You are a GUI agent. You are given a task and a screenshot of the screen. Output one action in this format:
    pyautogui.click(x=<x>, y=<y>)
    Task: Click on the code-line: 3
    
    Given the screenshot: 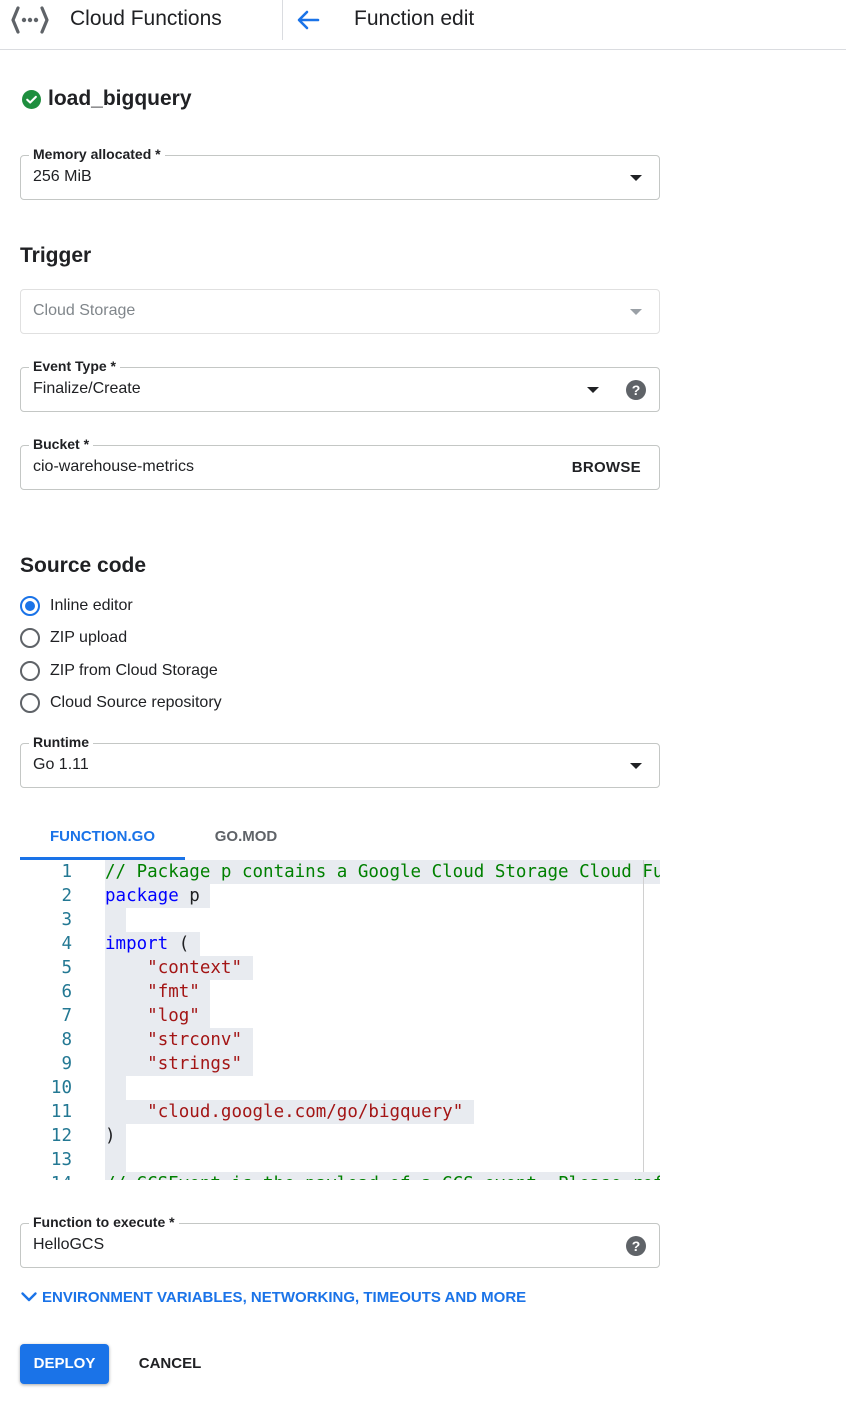 What is the action you would take?
    pyautogui.click(x=340, y=920)
    